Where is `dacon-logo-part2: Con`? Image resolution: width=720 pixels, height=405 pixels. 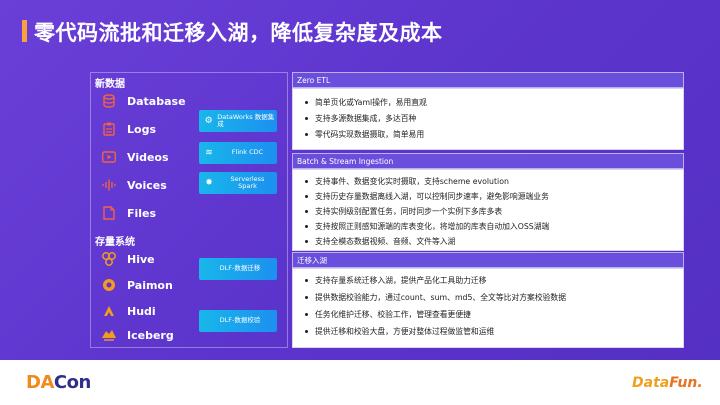
dacon-logo-part2: Con is located at coordinates (72, 382).